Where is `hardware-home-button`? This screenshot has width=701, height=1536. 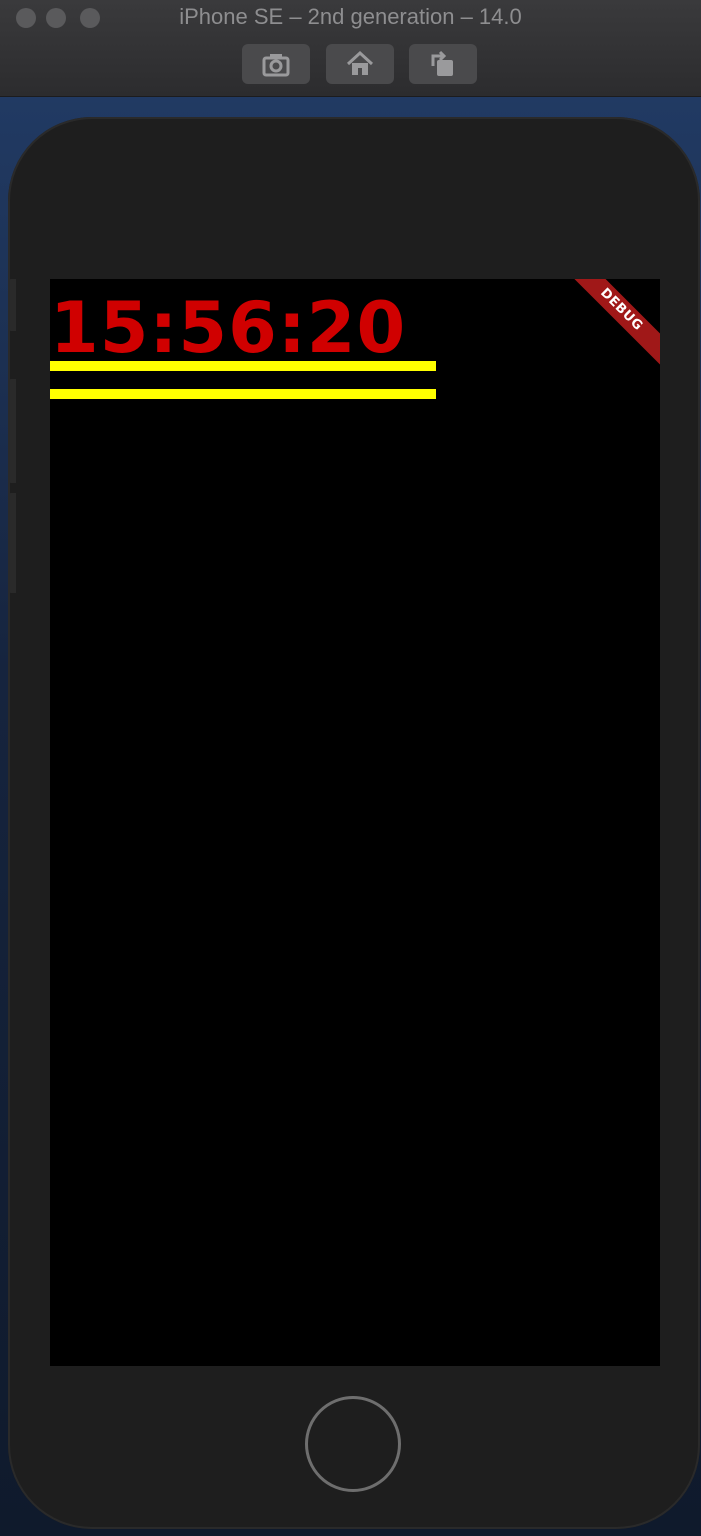 hardware-home-button is located at coordinates (353, 1444).